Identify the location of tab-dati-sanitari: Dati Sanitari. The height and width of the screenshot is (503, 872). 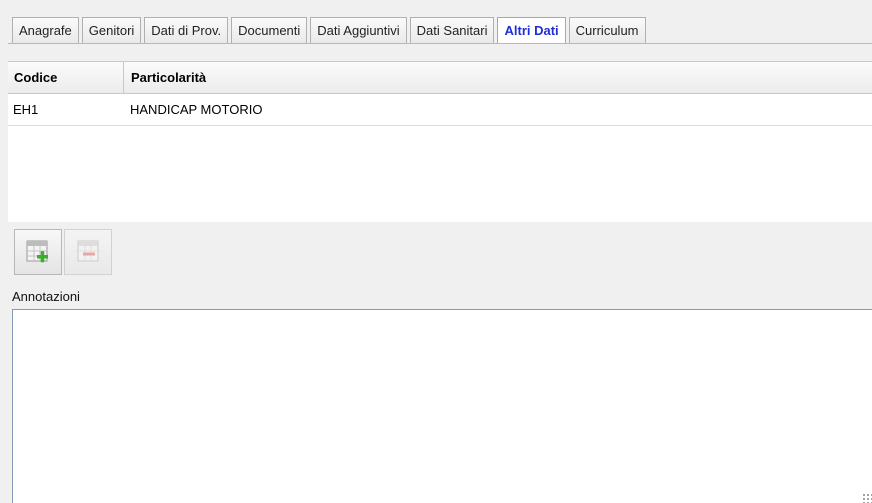
(452, 30).